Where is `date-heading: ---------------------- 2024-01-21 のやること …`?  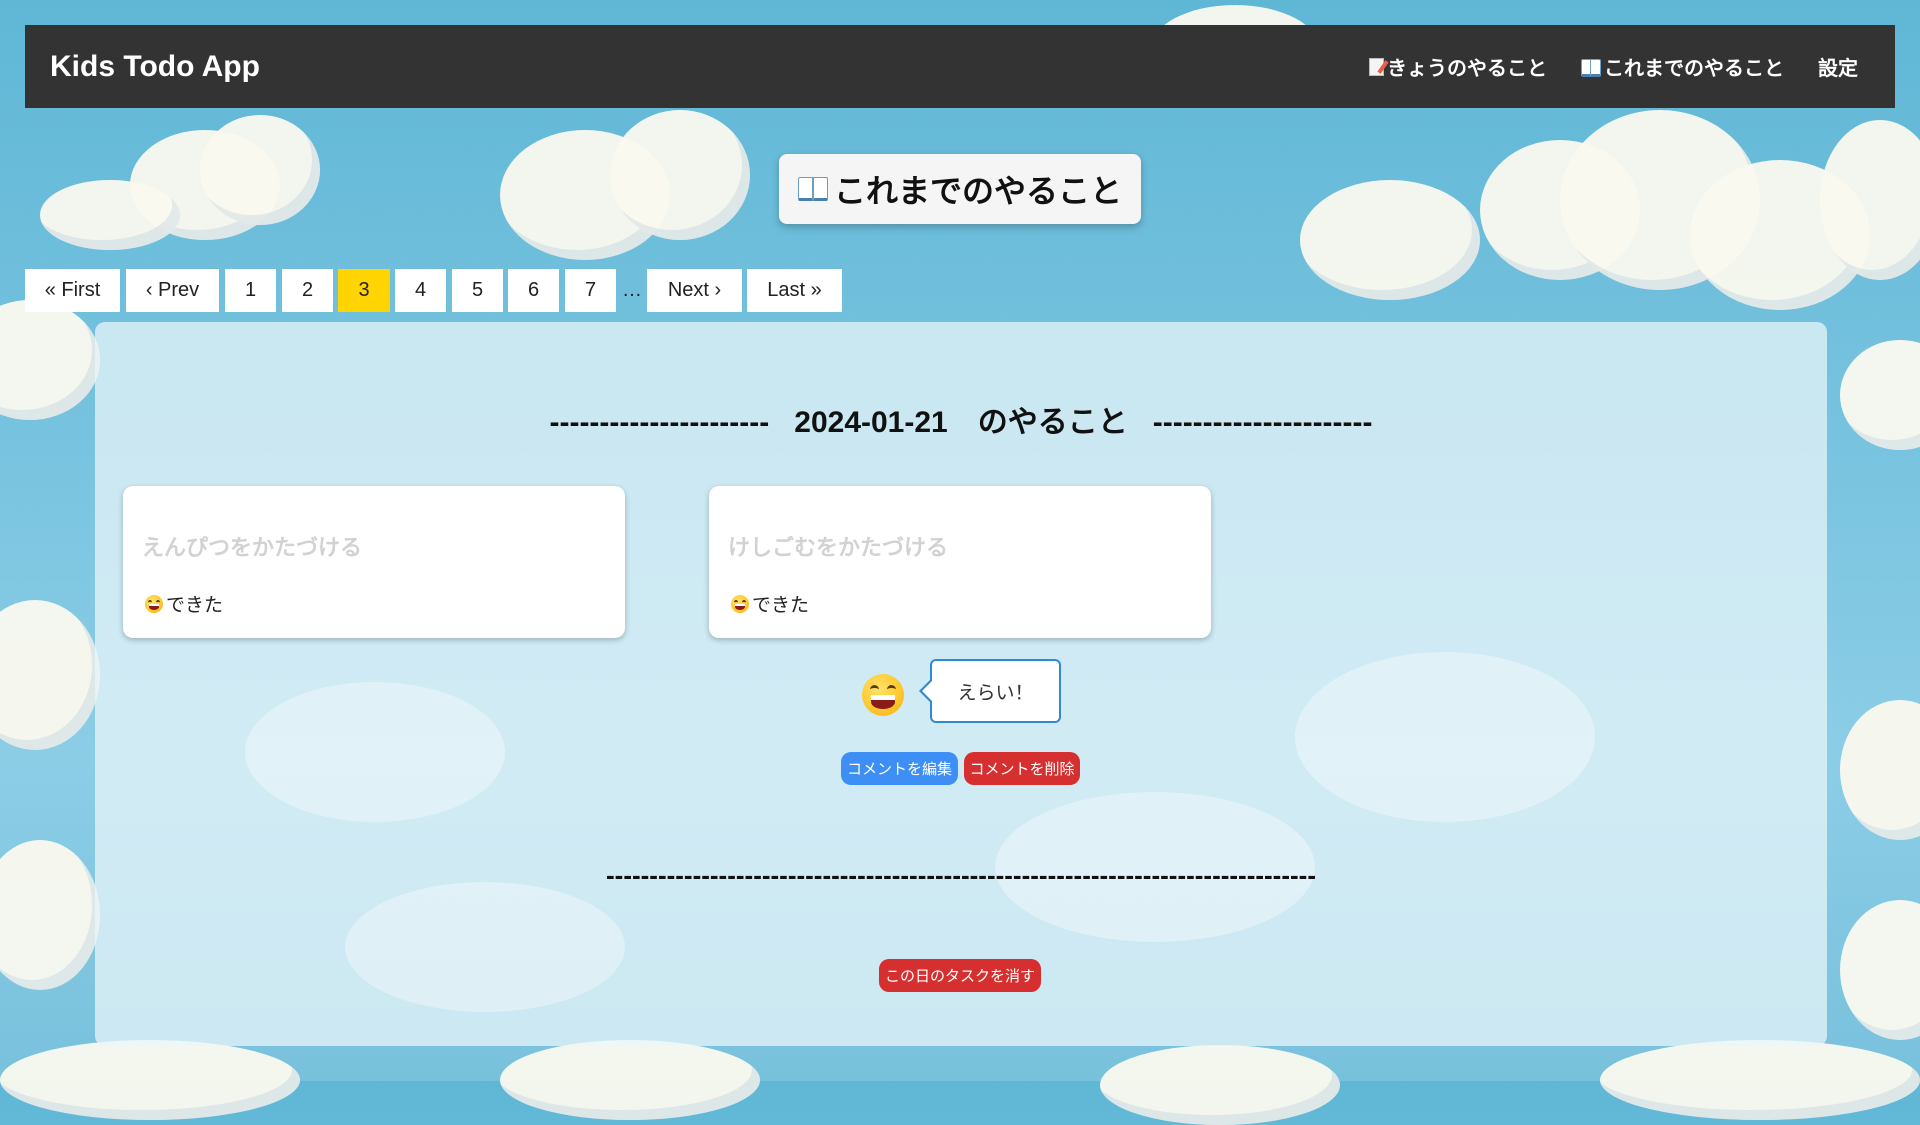 date-heading: ---------------------- 2024-01-21 のやること … is located at coordinates (961, 422).